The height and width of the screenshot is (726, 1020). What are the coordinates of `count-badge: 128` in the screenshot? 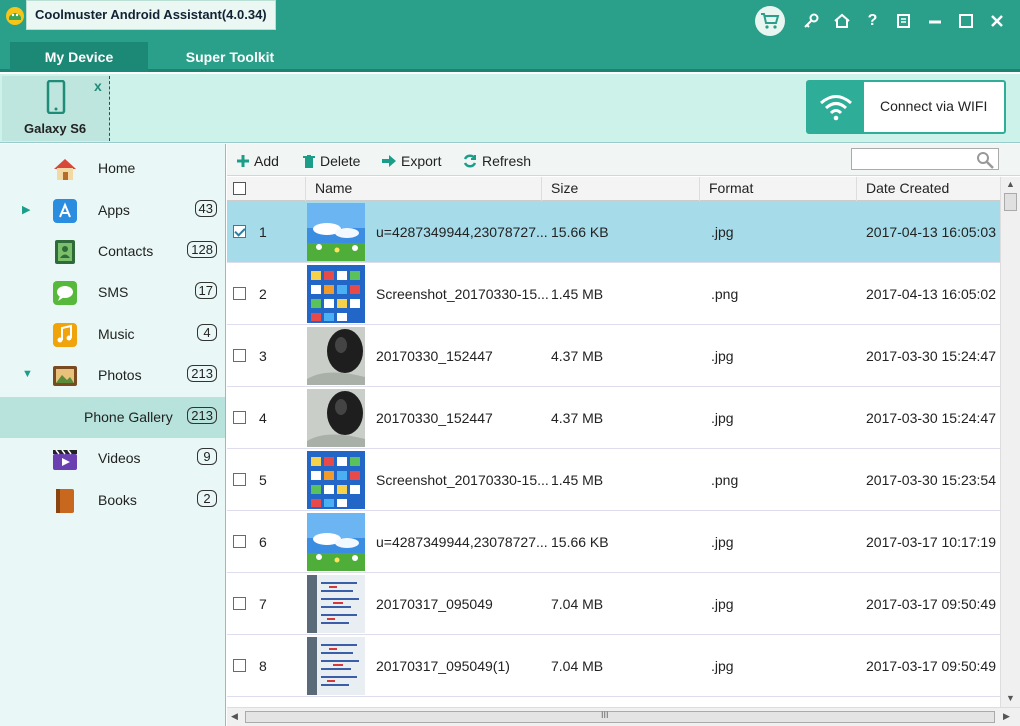 It's located at (202, 249).